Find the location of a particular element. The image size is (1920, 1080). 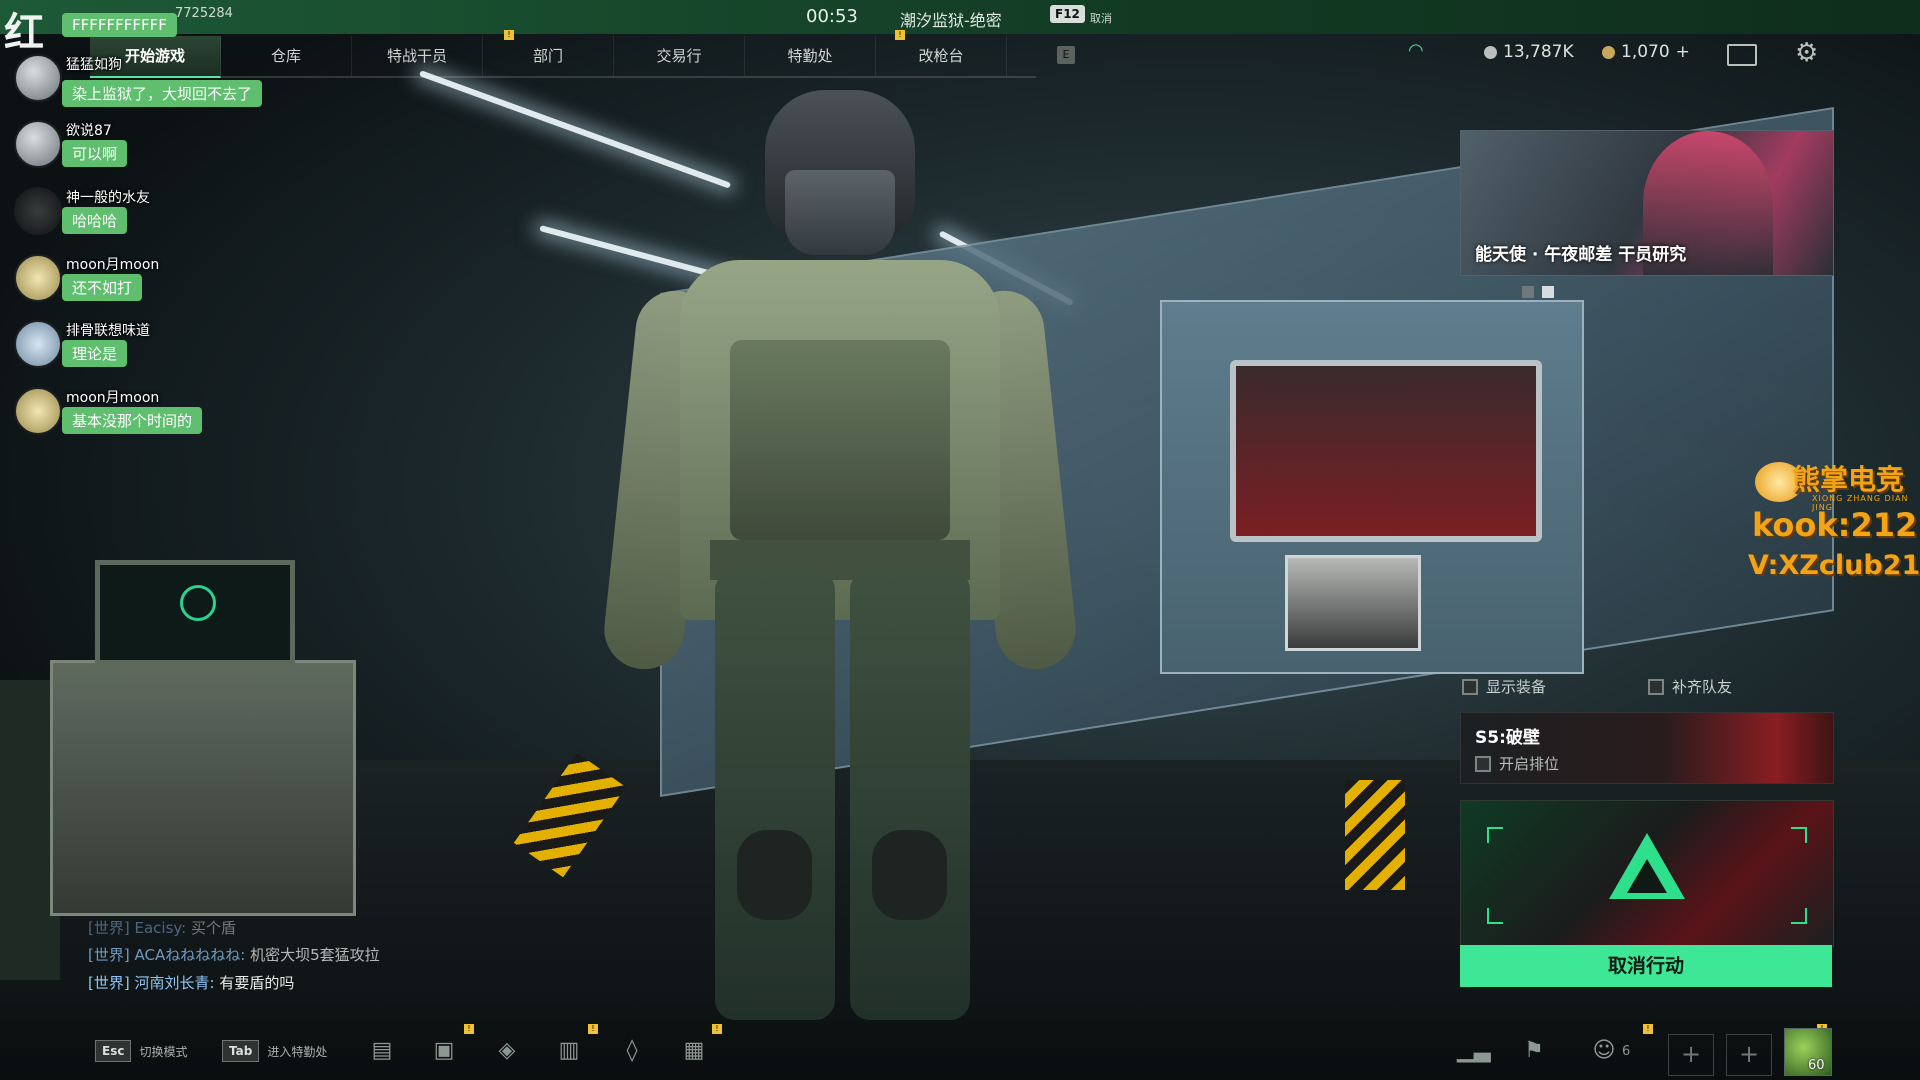

chat-sender: Eacisy: is located at coordinates (160, 928).